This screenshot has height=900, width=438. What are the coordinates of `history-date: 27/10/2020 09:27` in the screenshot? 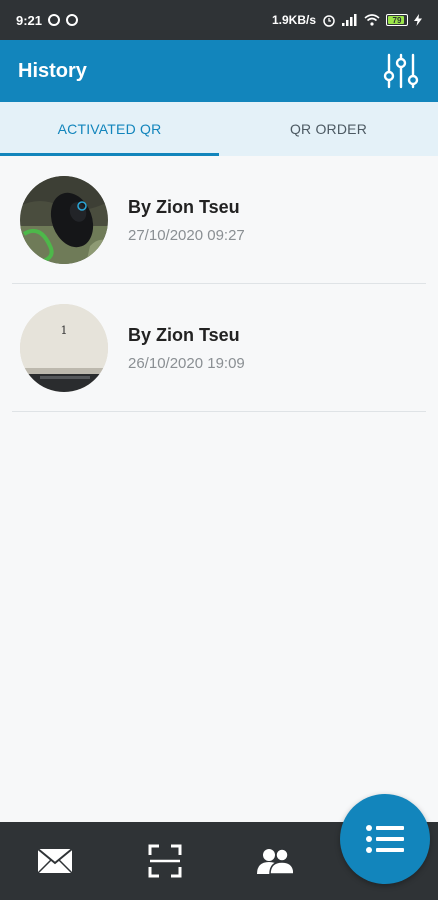 It's located at (186, 235).